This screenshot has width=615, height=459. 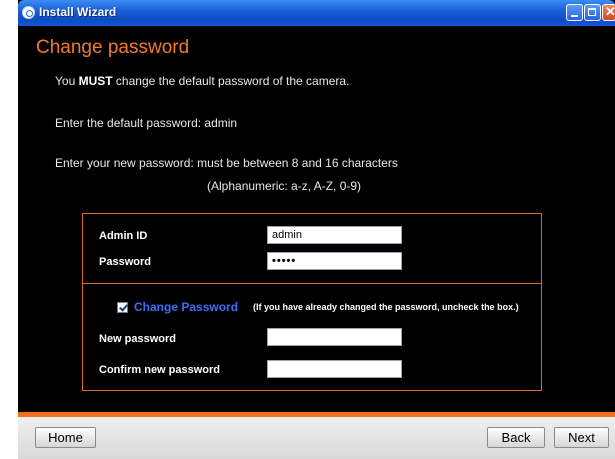 I want to click on minimize-button, so click(x=574, y=12).